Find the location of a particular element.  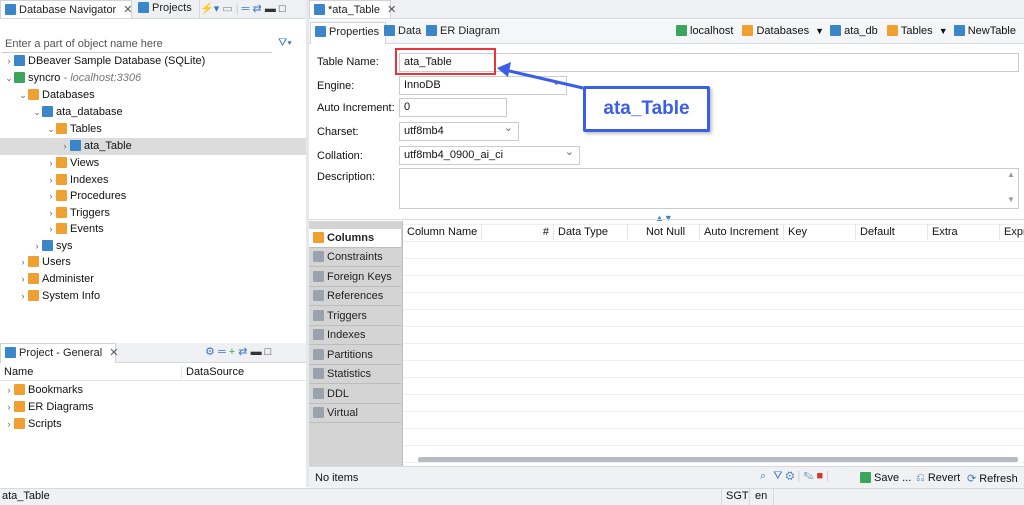

breadcrumb-host: localhost is located at coordinates (704, 31).